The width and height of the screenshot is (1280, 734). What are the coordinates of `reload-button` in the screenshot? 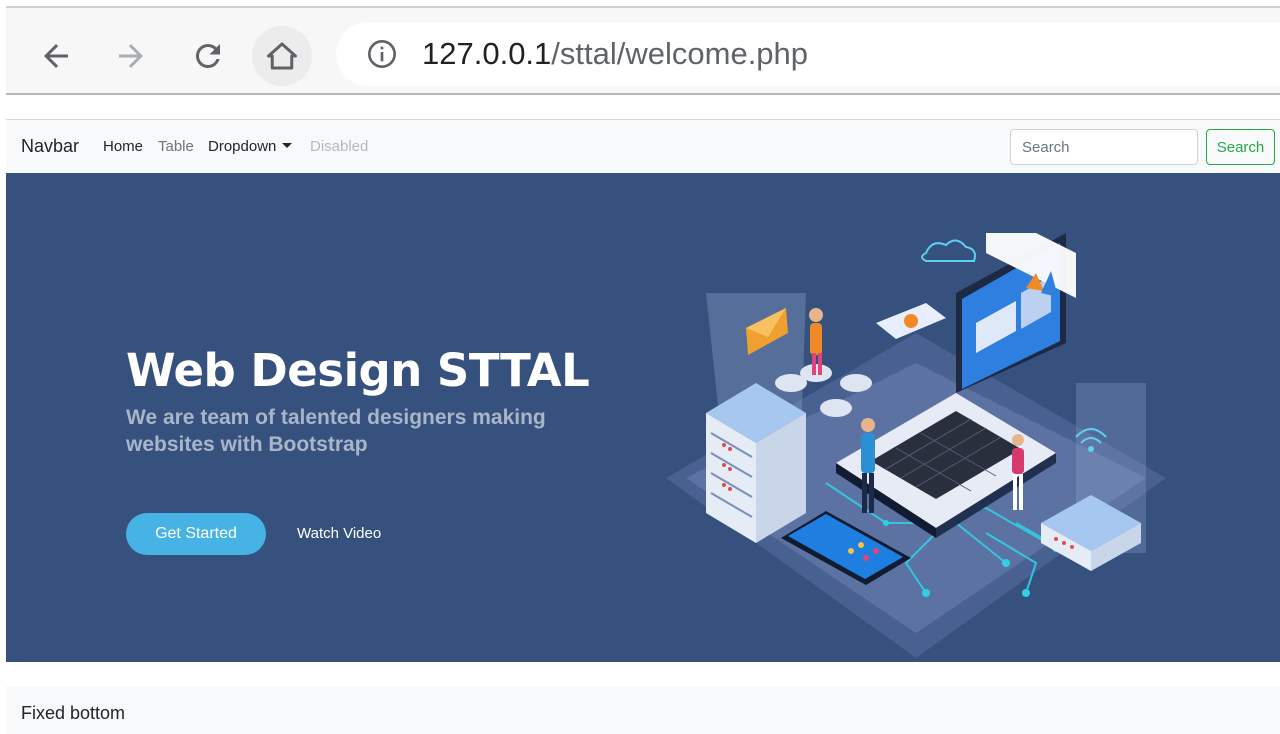 It's located at (208, 56).